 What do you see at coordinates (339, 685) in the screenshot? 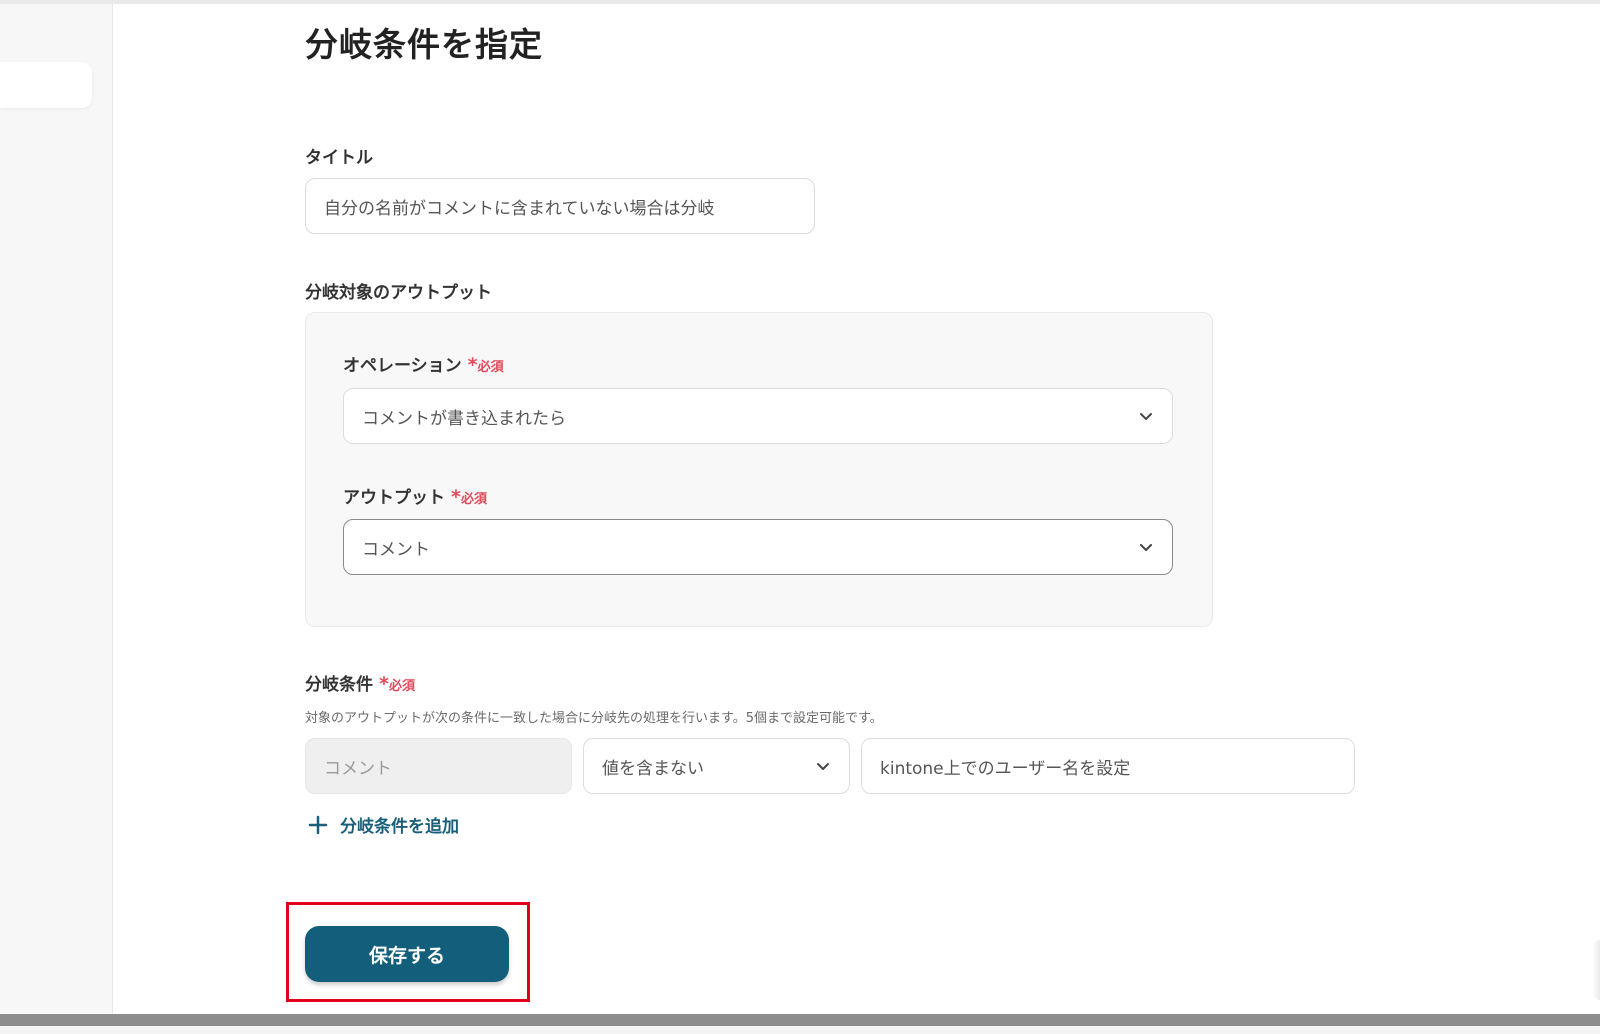
I see `condition-label-text: 分岐条件` at bounding box center [339, 685].